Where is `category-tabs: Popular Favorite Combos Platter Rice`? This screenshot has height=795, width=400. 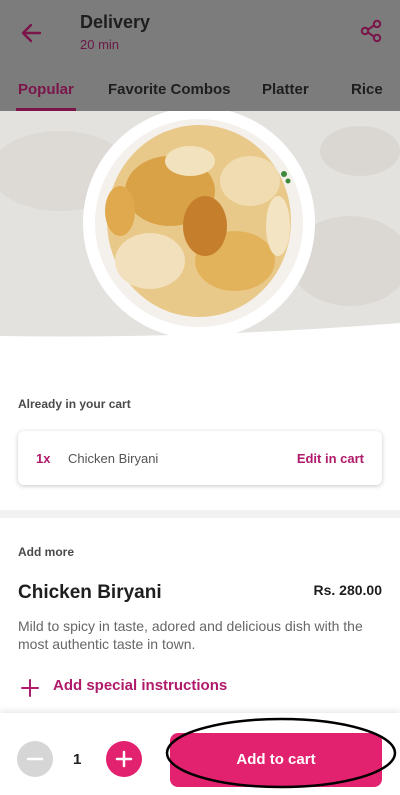
category-tabs: Popular Favorite Combos Platter Rice is located at coordinates (200, 93).